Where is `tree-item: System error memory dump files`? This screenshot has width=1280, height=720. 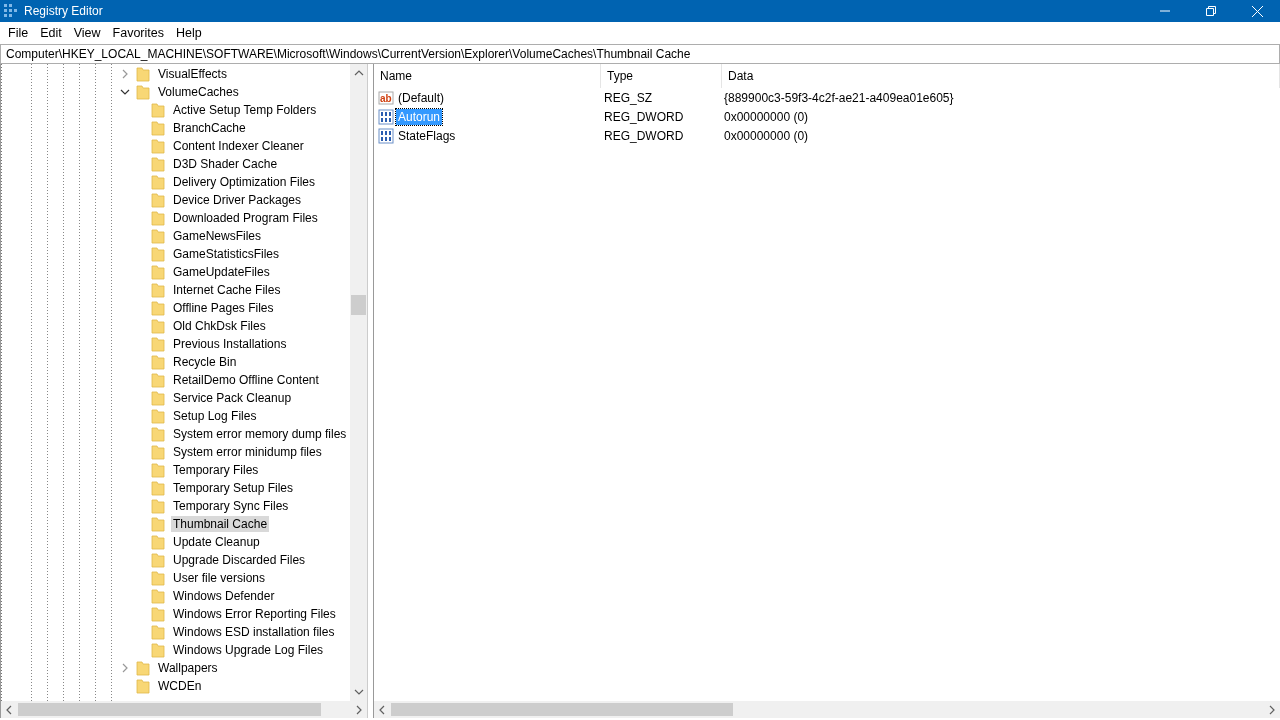 tree-item: System error memory dump files is located at coordinates (260, 434).